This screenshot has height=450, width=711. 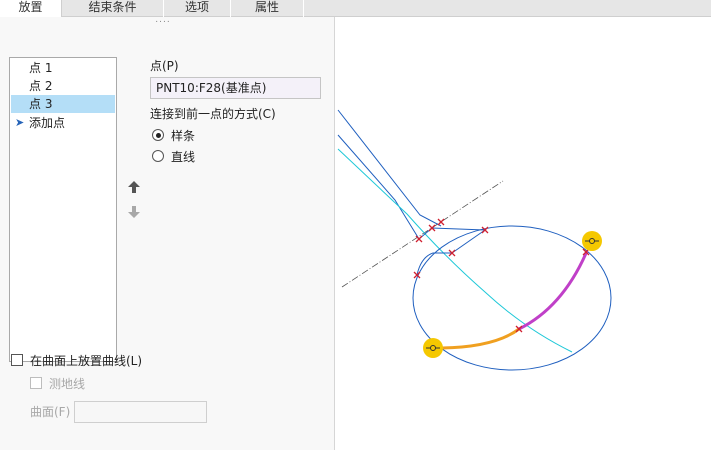 What do you see at coordinates (63, 104) in the screenshot?
I see `point-list-item-selected: 点 3` at bounding box center [63, 104].